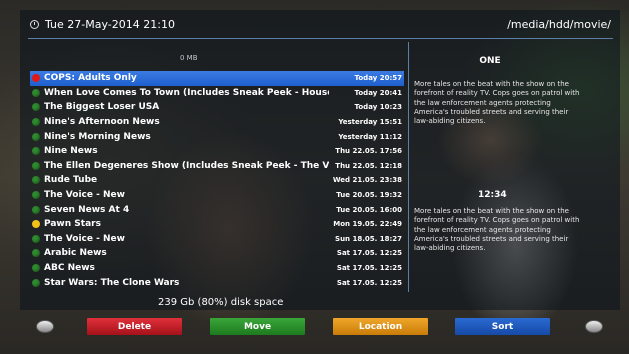  What do you see at coordinates (370, 122) in the screenshot?
I see `recording-date: Yesterday 15:51` at bounding box center [370, 122].